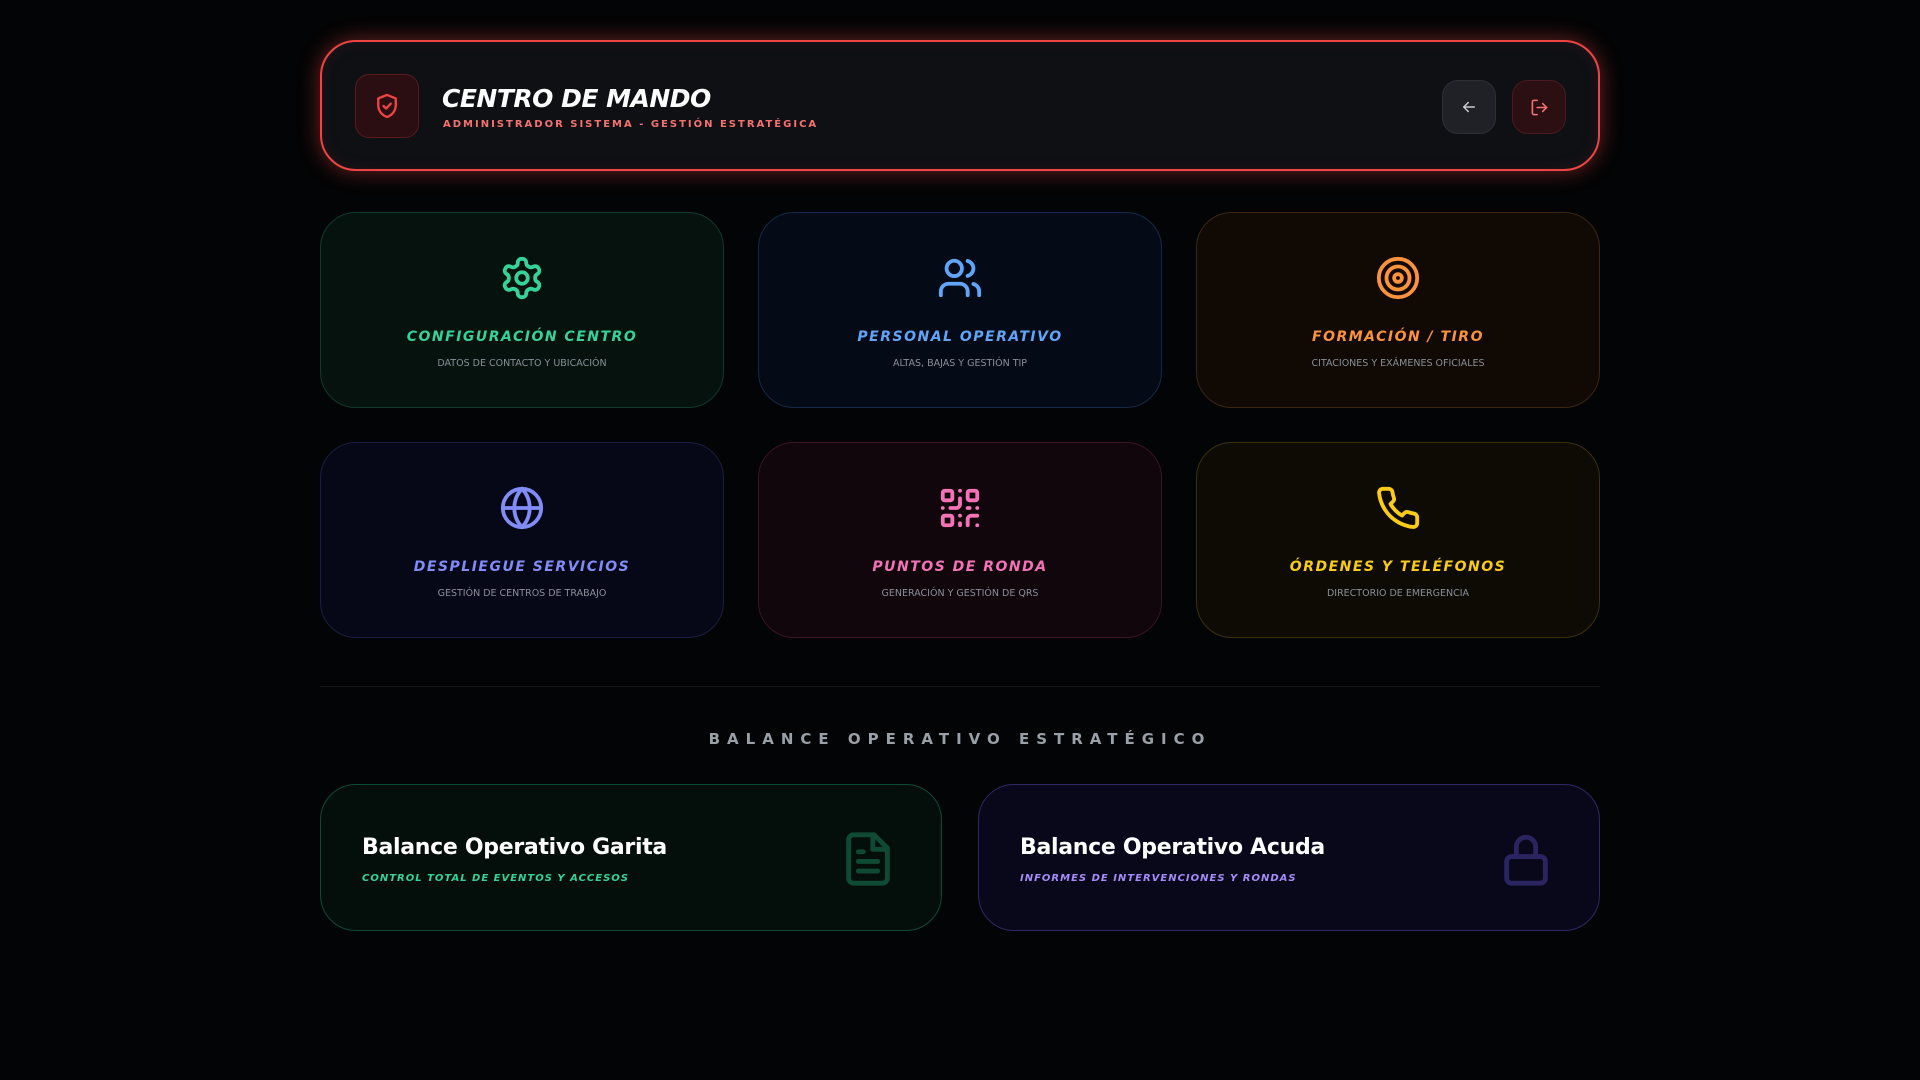 Image resolution: width=1920 pixels, height=1080 pixels. What do you see at coordinates (1398, 363) in the screenshot?
I see `card-subtitle: CITACIONES Y EXÁMENES OFICIALES` at bounding box center [1398, 363].